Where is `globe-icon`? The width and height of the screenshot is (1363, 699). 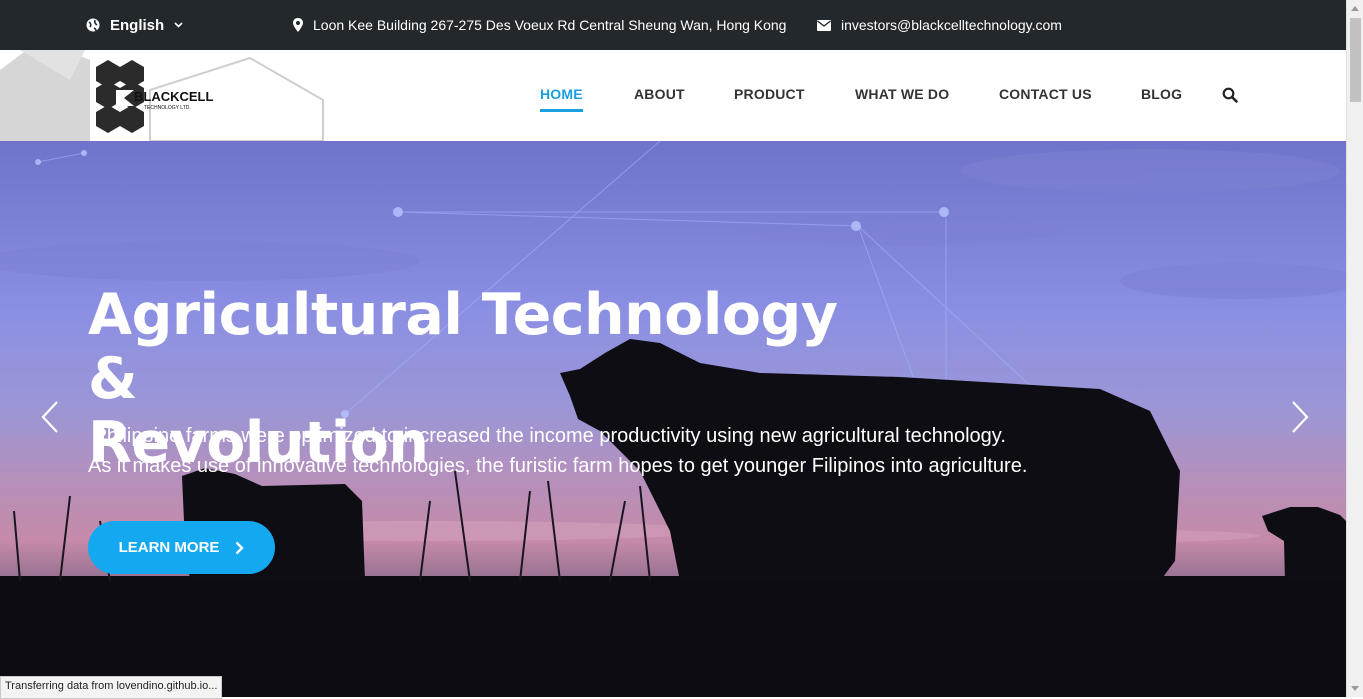 globe-icon is located at coordinates (93, 25).